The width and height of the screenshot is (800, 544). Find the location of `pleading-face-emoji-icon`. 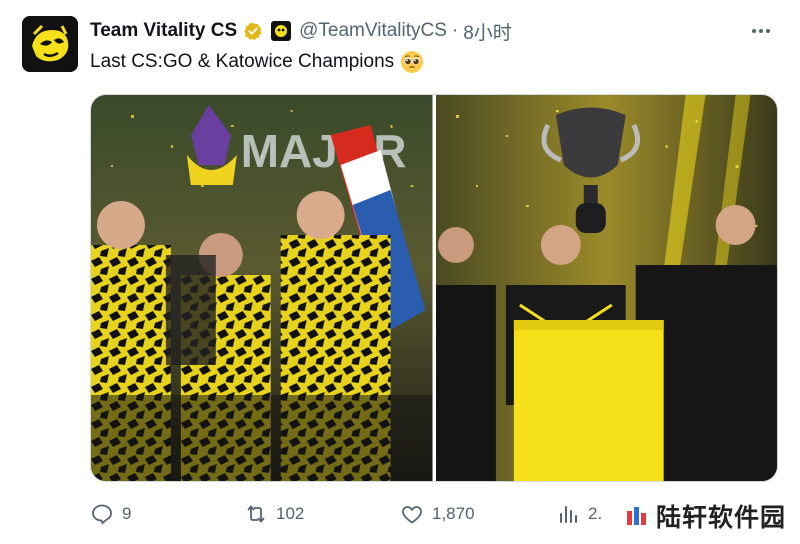

pleading-face-emoji-icon is located at coordinates (412, 62).